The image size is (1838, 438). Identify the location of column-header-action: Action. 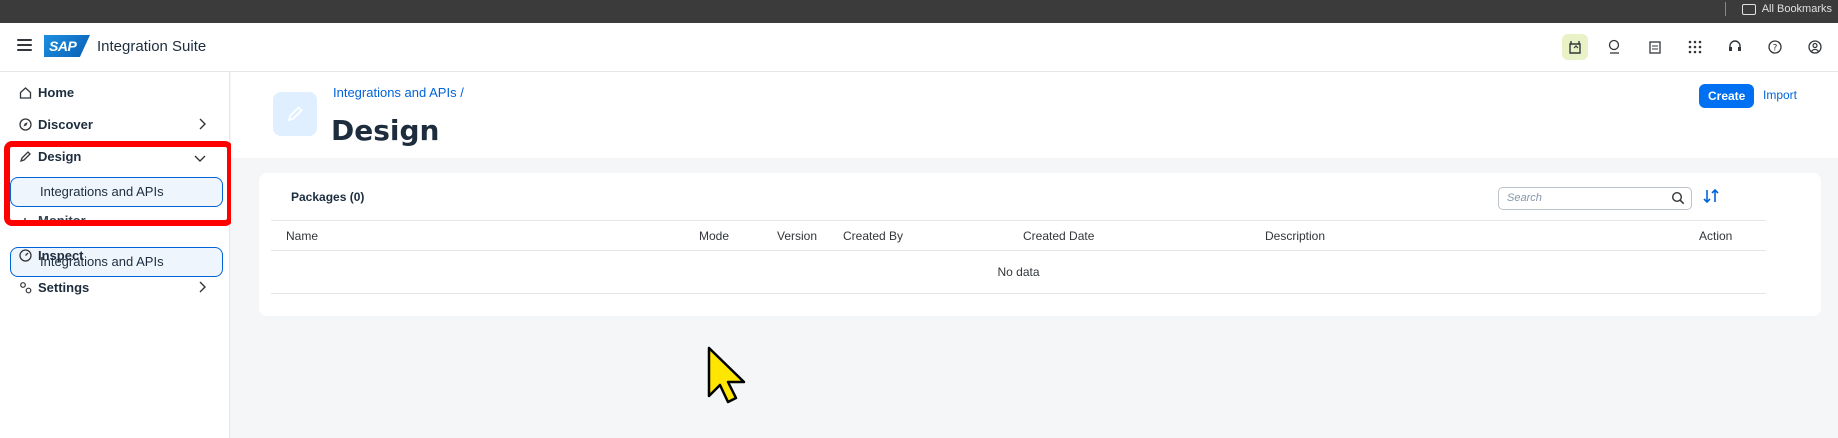
(1715, 236).